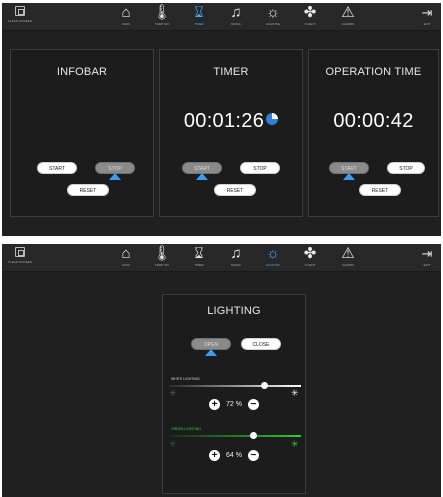 The height and width of the screenshot is (497, 443). What do you see at coordinates (253, 404) in the screenshot?
I see `white-decrease-button: −` at bounding box center [253, 404].